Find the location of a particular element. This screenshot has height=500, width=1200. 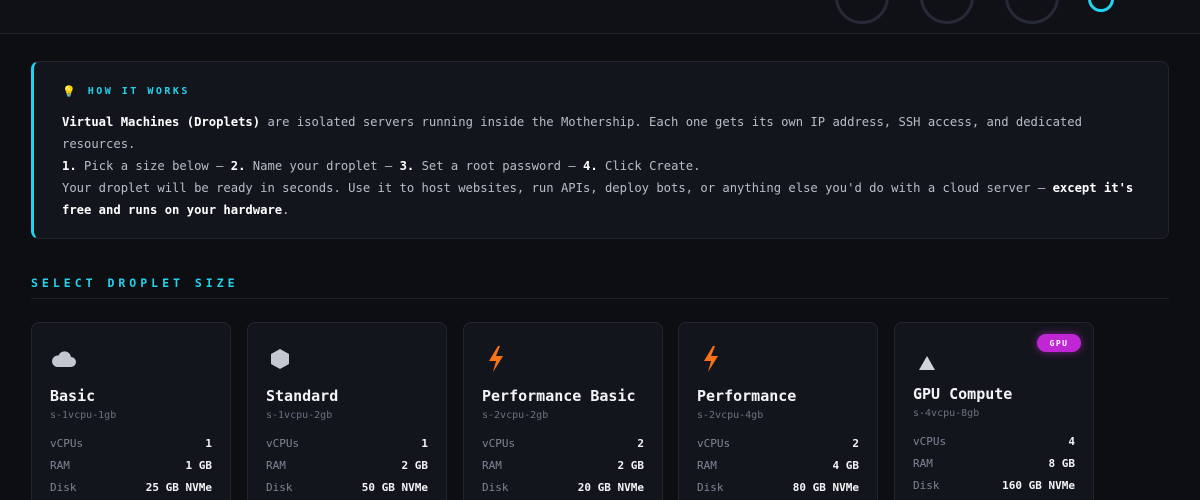

hexagon-icon is located at coordinates (280, 359).